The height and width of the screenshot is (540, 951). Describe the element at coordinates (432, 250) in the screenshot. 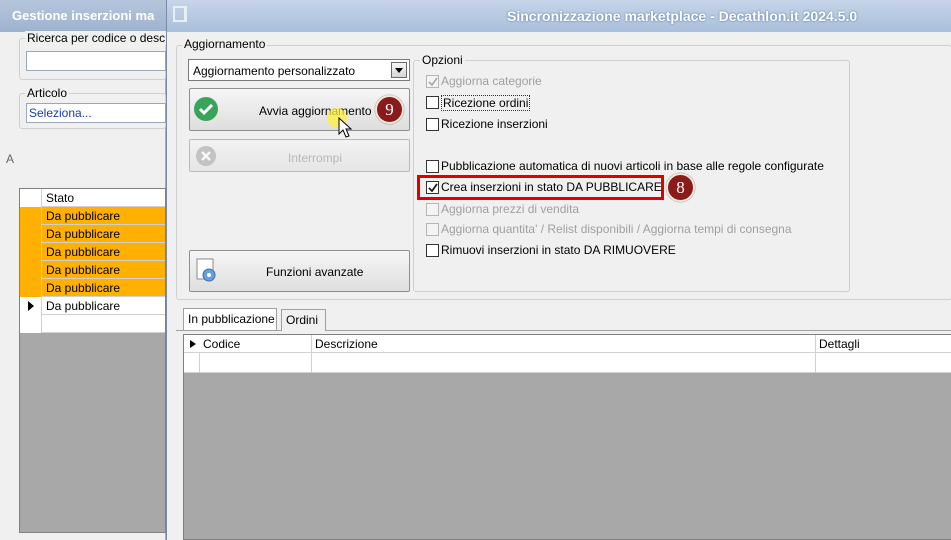

I see `rimuovi-inserzioni-checkbox` at that location.